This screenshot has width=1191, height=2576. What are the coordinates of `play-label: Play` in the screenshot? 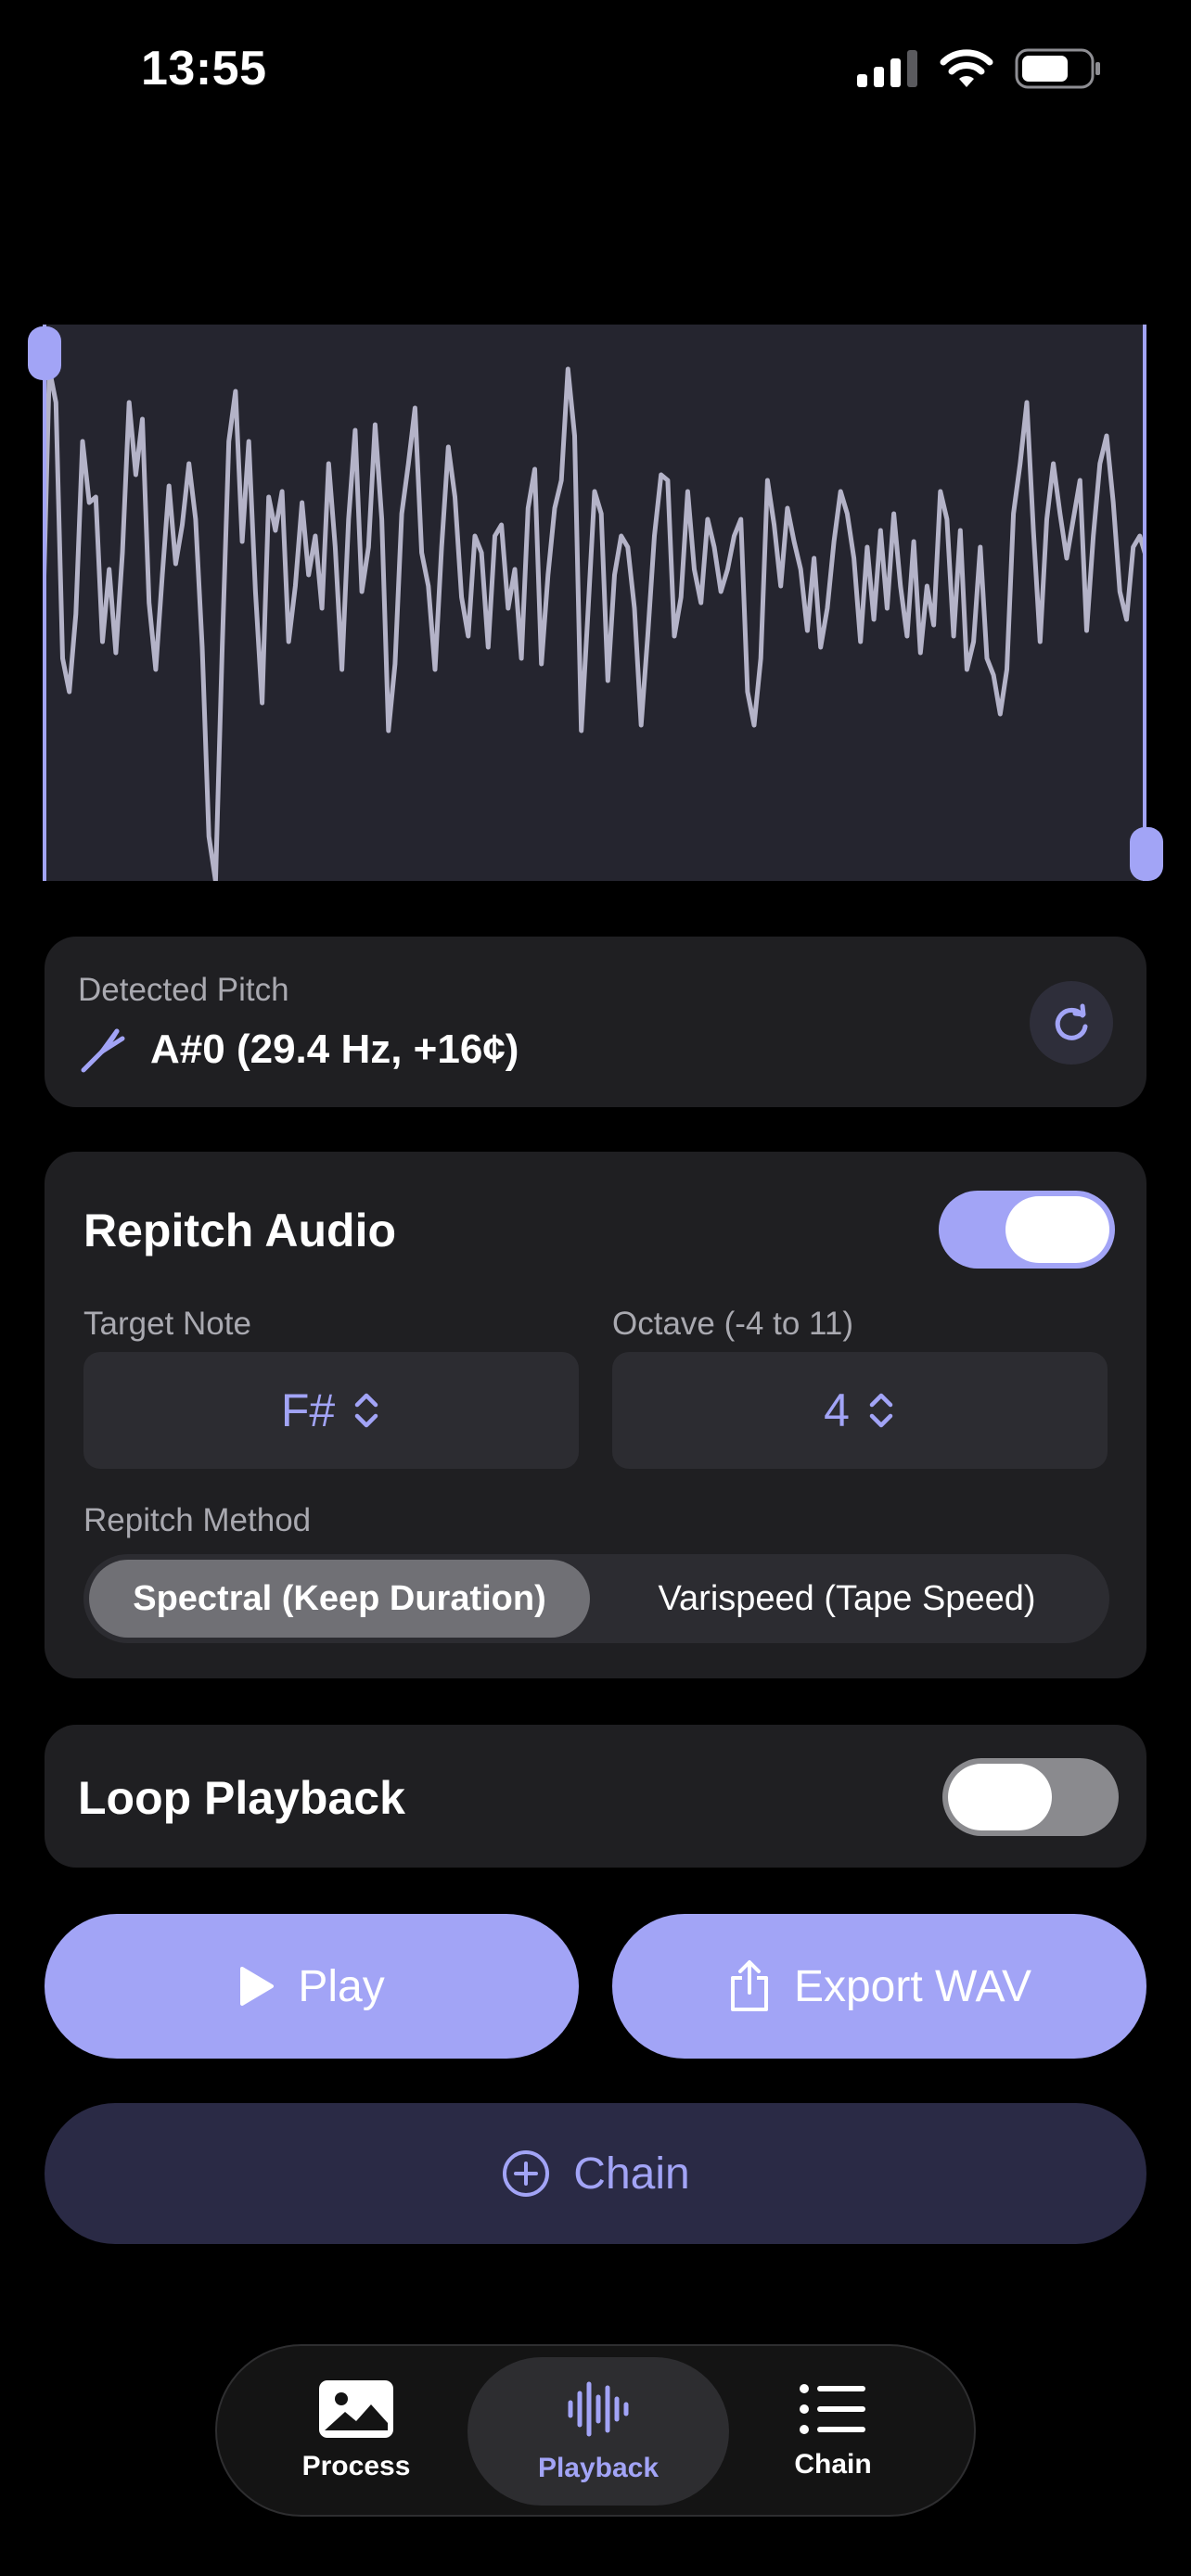 It's located at (341, 1986).